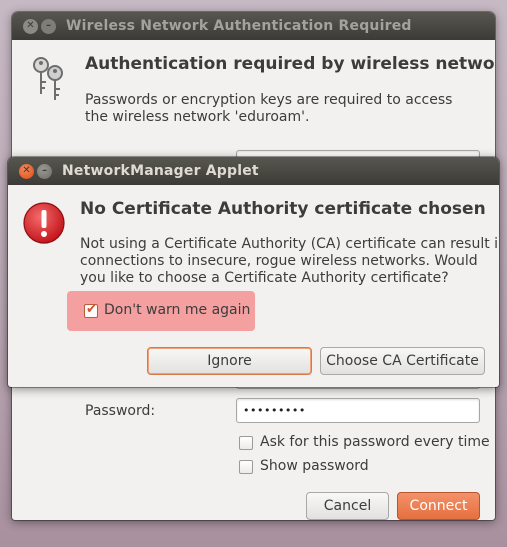 Image resolution: width=507 pixels, height=547 pixels. I want to click on ignore-button: Ignore, so click(229, 361).